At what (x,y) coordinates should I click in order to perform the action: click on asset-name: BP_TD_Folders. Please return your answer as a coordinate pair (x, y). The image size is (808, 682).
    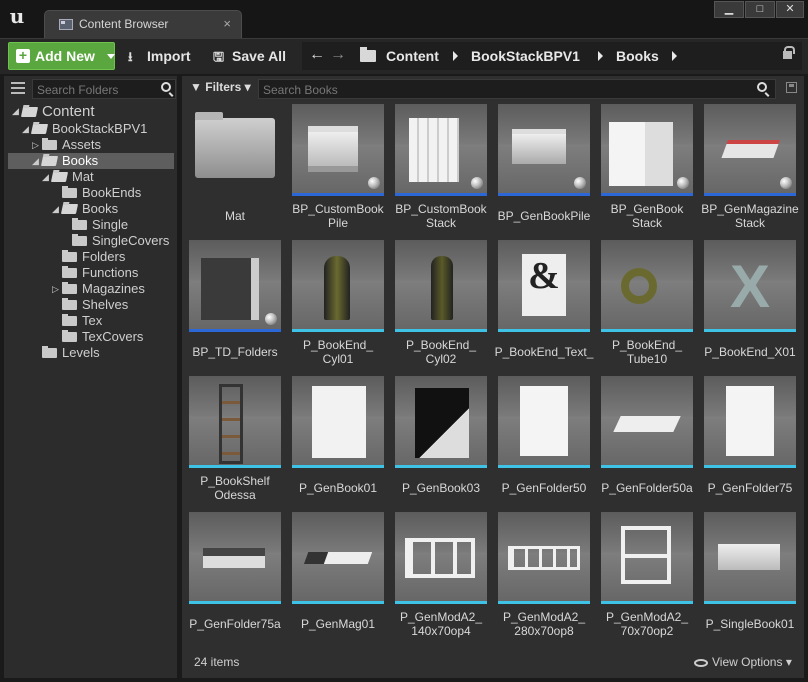
    Looking at the image, I should click on (235, 352).